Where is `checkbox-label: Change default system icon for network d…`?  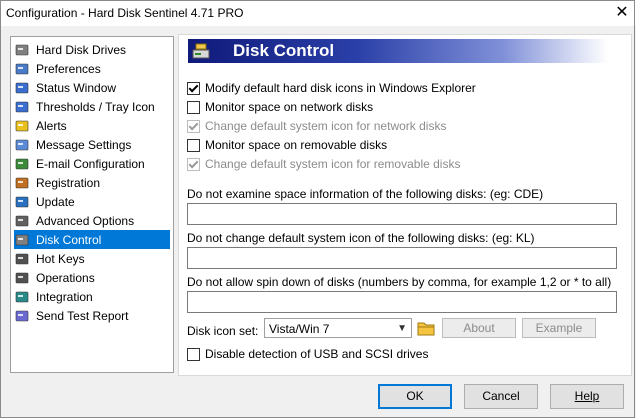
checkbox-label: Change default system icon for network d… is located at coordinates (326, 126).